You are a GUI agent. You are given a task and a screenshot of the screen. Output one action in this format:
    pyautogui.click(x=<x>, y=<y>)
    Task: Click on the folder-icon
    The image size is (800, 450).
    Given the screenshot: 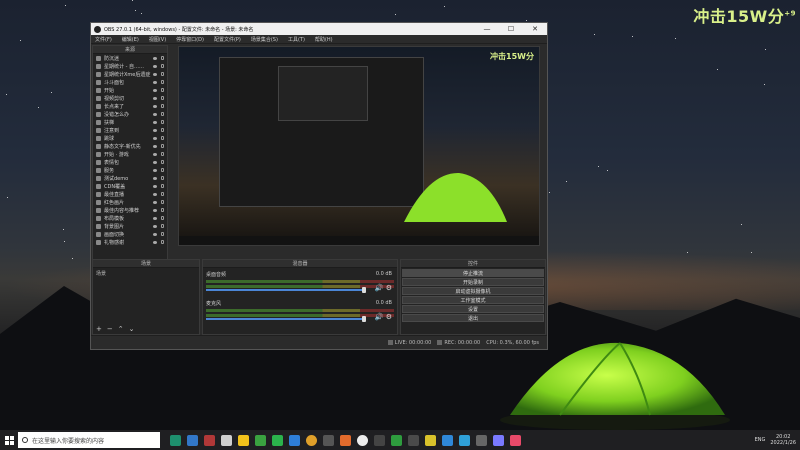 What is the action you would take?
    pyautogui.click(x=243, y=440)
    